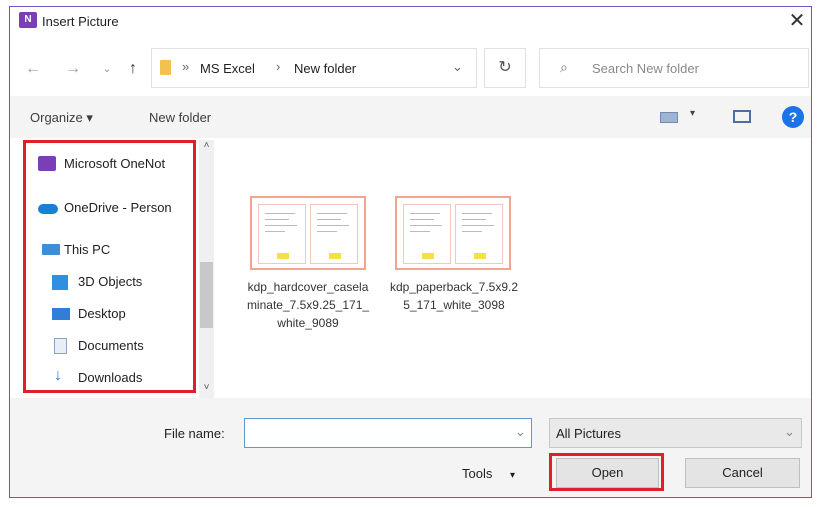  I want to click on address-dropdown-icon: ⌄, so click(457, 67).